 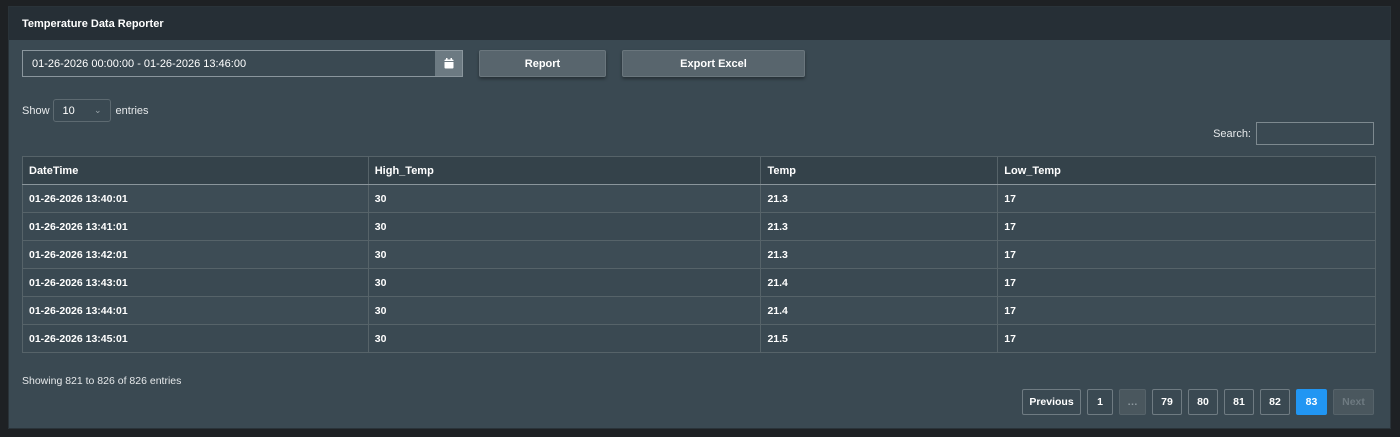 I want to click on search-control: Search:, so click(x=1293, y=133).